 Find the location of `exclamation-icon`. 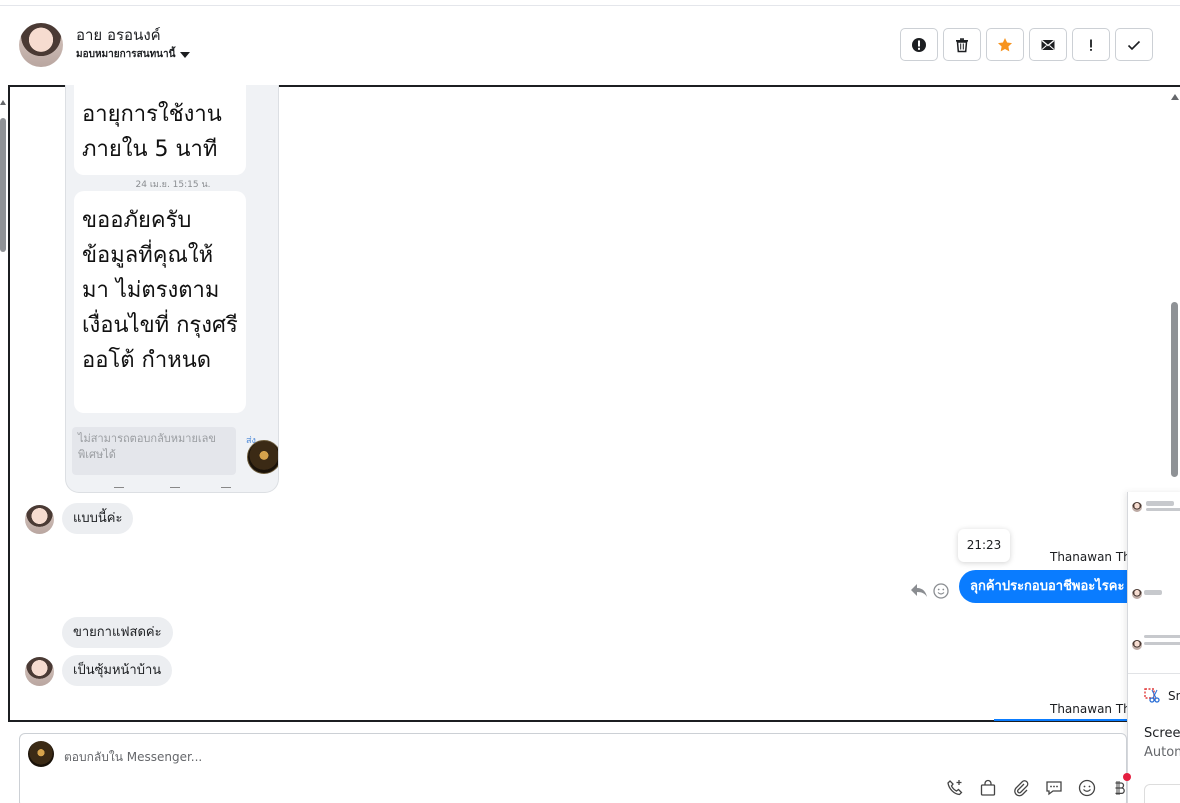

exclamation-icon is located at coordinates (1091, 45).